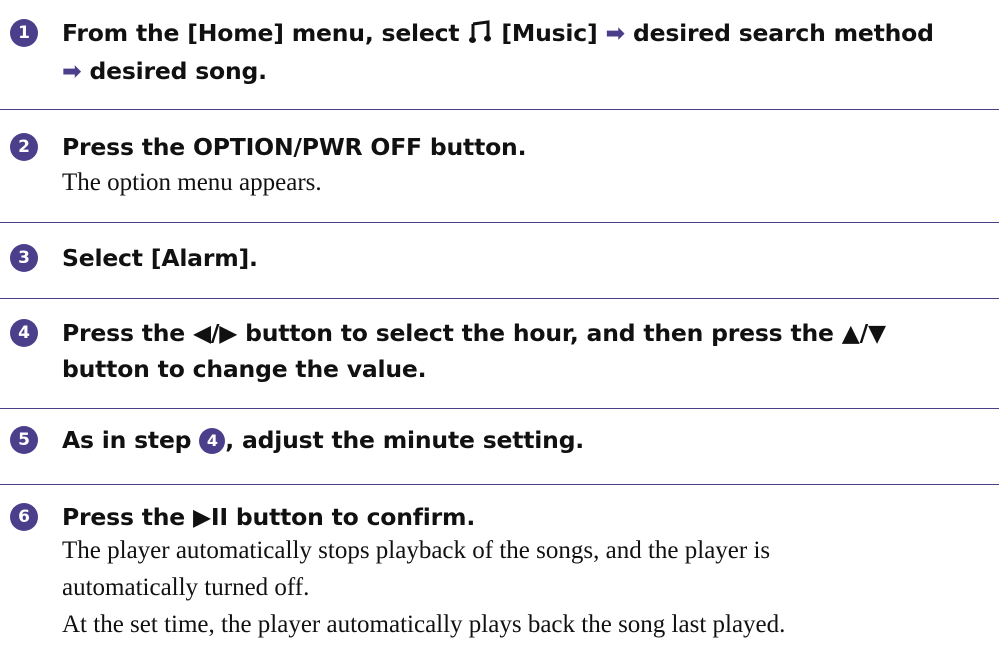 The height and width of the screenshot is (646, 999). Describe the element at coordinates (265, 33) in the screenshot. I see `step-1-text-a: From the [Home] menu, select` at that location.